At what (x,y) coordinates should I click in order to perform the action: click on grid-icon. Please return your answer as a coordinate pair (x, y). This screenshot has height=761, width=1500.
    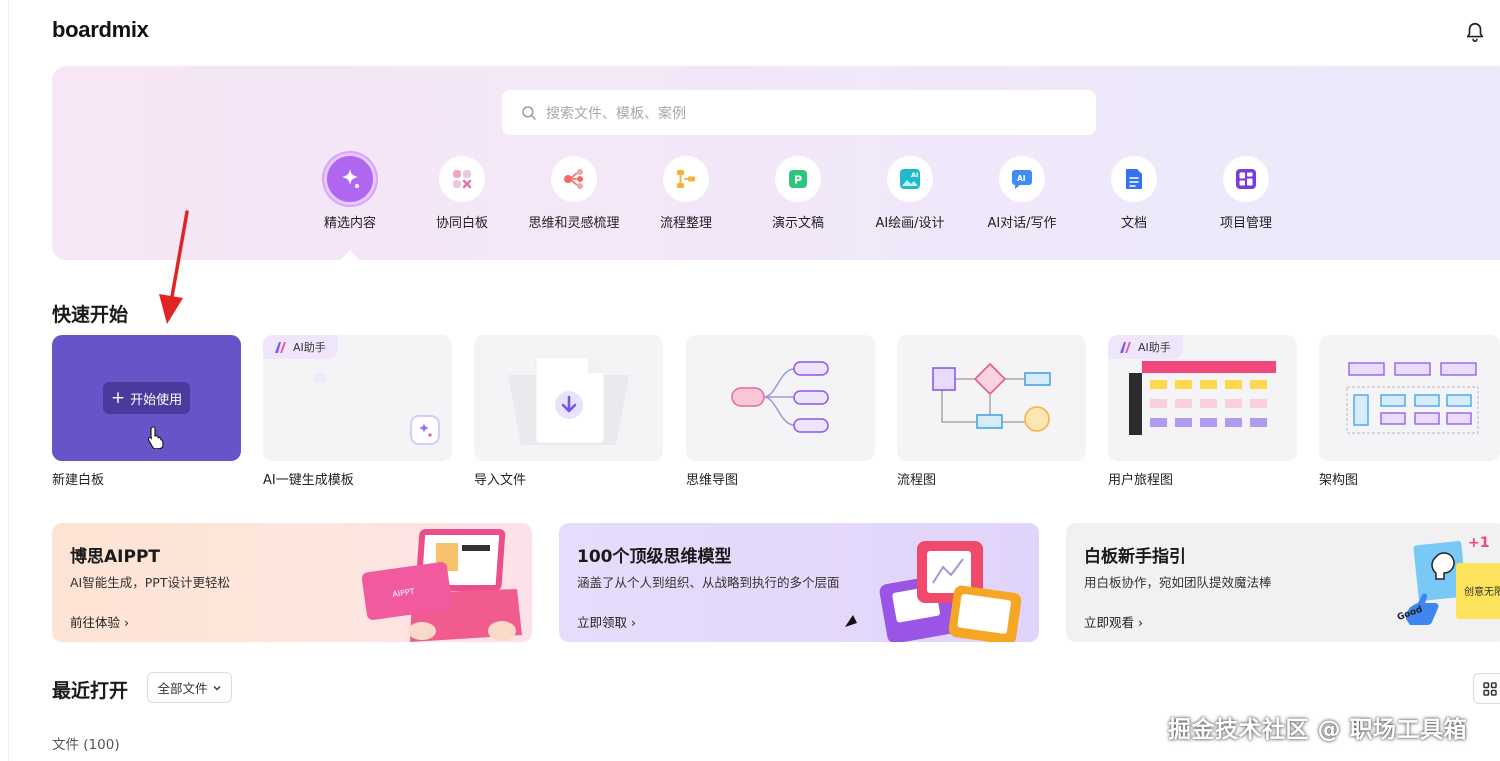
    Looking at the image, I should click on (1490, 688).